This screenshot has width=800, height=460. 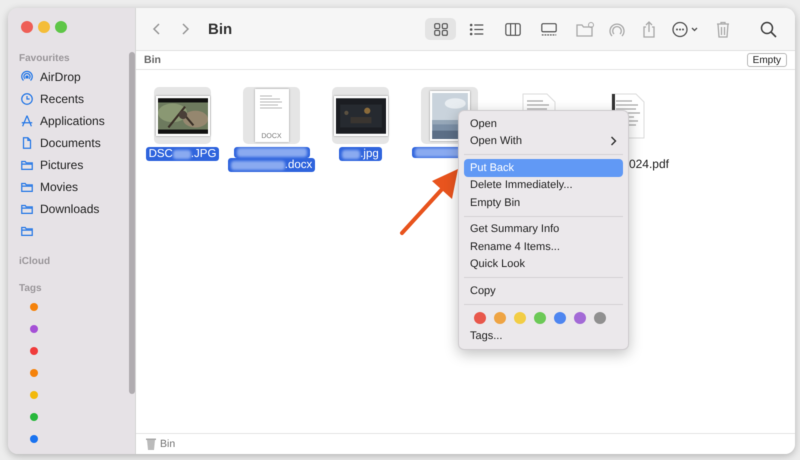 I want to click on grid-view-icon, so click(x=441, y=29).